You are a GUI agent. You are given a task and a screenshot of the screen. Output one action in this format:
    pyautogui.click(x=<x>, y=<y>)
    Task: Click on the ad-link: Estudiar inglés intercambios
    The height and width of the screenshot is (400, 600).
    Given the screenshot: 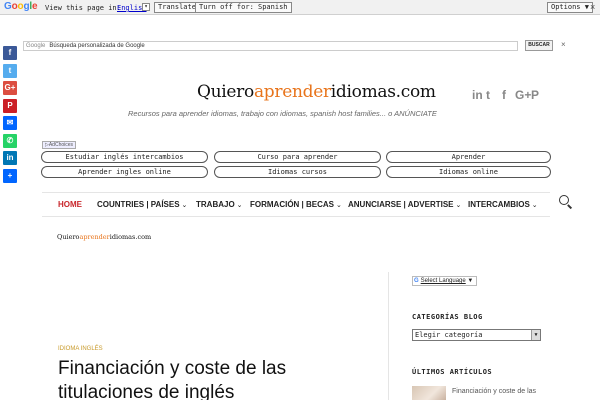 What is the action you would take?
    pyautogui.click(x=124, y=157)
    